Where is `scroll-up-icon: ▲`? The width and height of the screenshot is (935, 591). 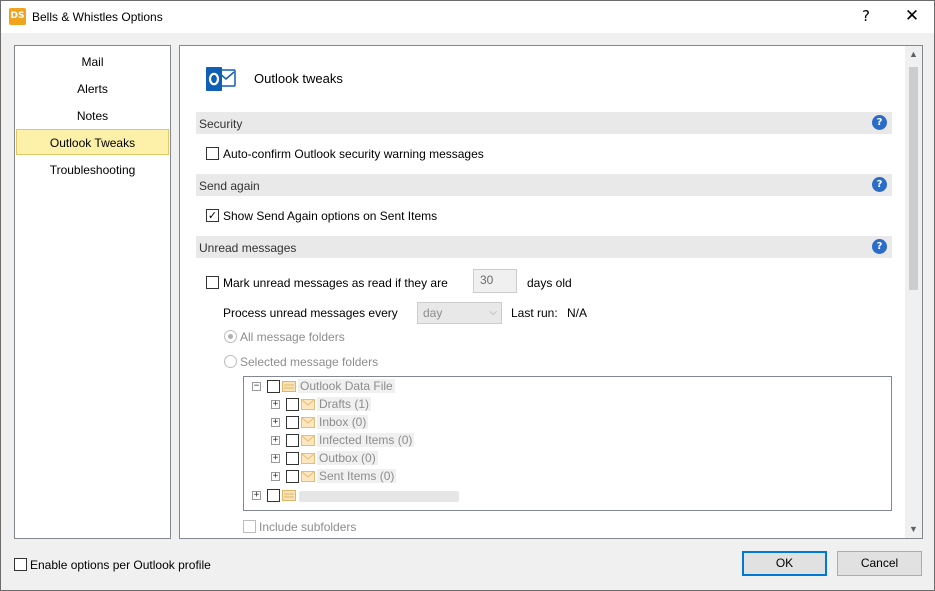 scroll-up-icon: ▲ is located at coordinates (913, 54).